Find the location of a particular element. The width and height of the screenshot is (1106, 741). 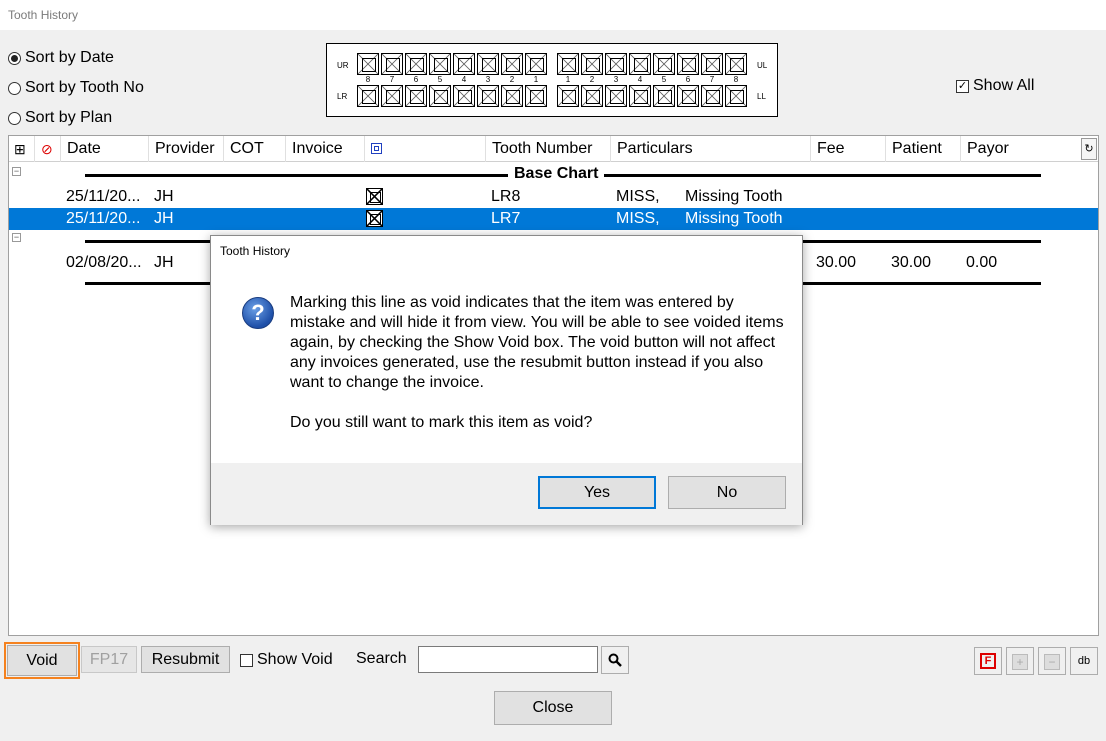

expand-all-icon: ⊞ is located at coordinates (22, 149).